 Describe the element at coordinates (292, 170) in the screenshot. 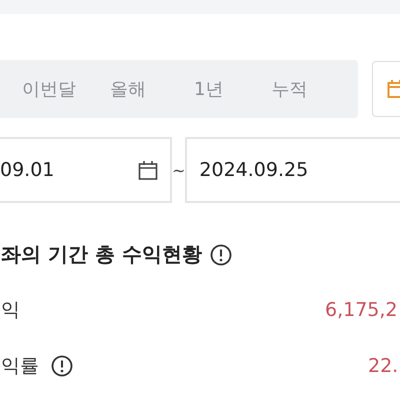

I see `end-date-field: 2024.09.25` at that location.